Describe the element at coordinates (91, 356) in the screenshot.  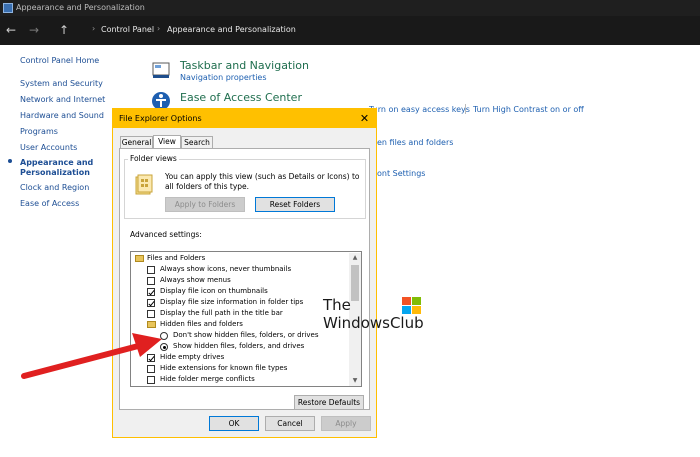
I see `red-arrow-annotation` at that location.